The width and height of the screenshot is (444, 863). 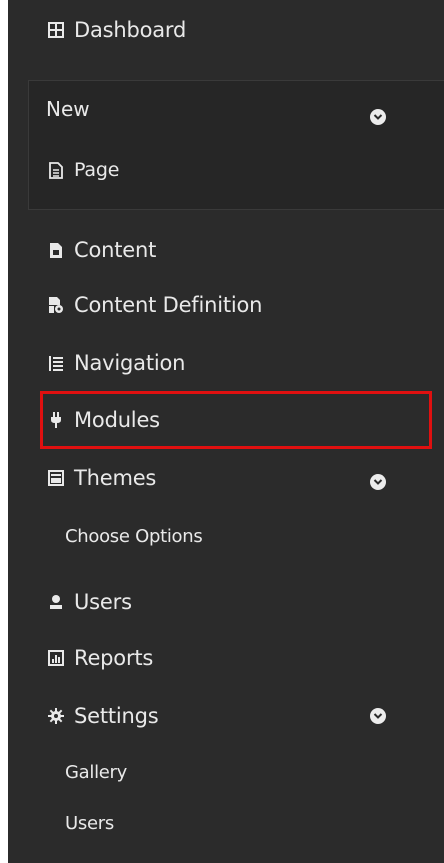 What do you see at coordinates (226, 363) in the screenshot?
I see `sidebar-item-navigation: Navigation` at bounding box center [226, 363].